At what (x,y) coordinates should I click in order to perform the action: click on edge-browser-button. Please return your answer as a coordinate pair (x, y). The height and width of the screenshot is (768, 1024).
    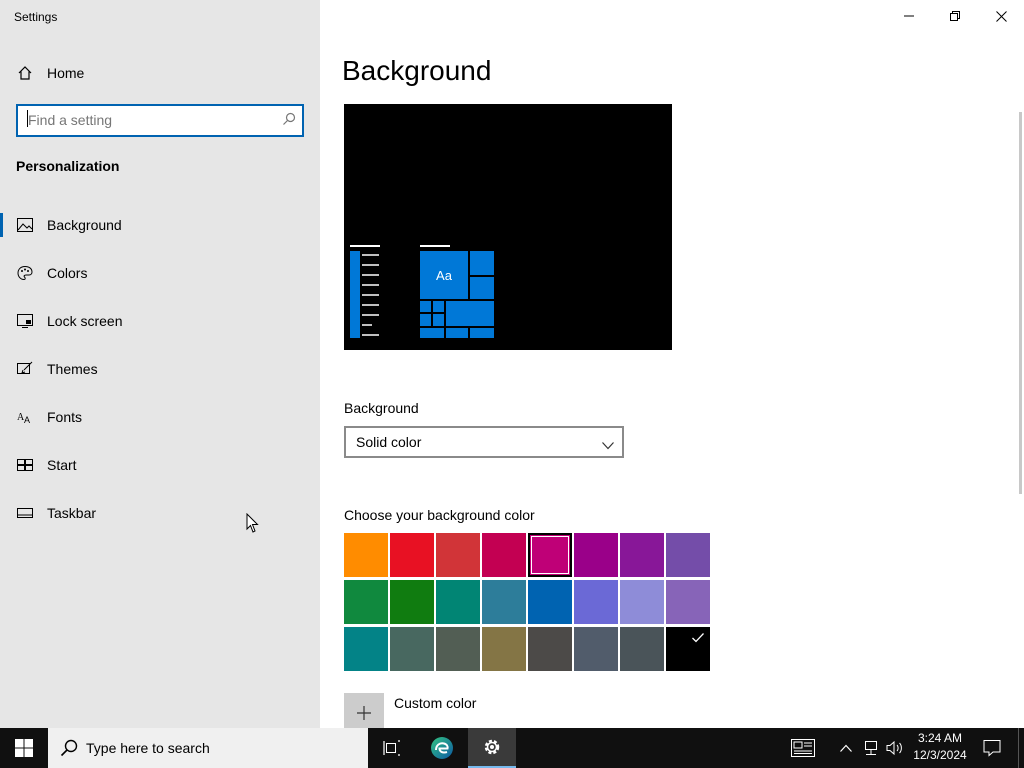
    Looking at the image, I should click on (442, 748).